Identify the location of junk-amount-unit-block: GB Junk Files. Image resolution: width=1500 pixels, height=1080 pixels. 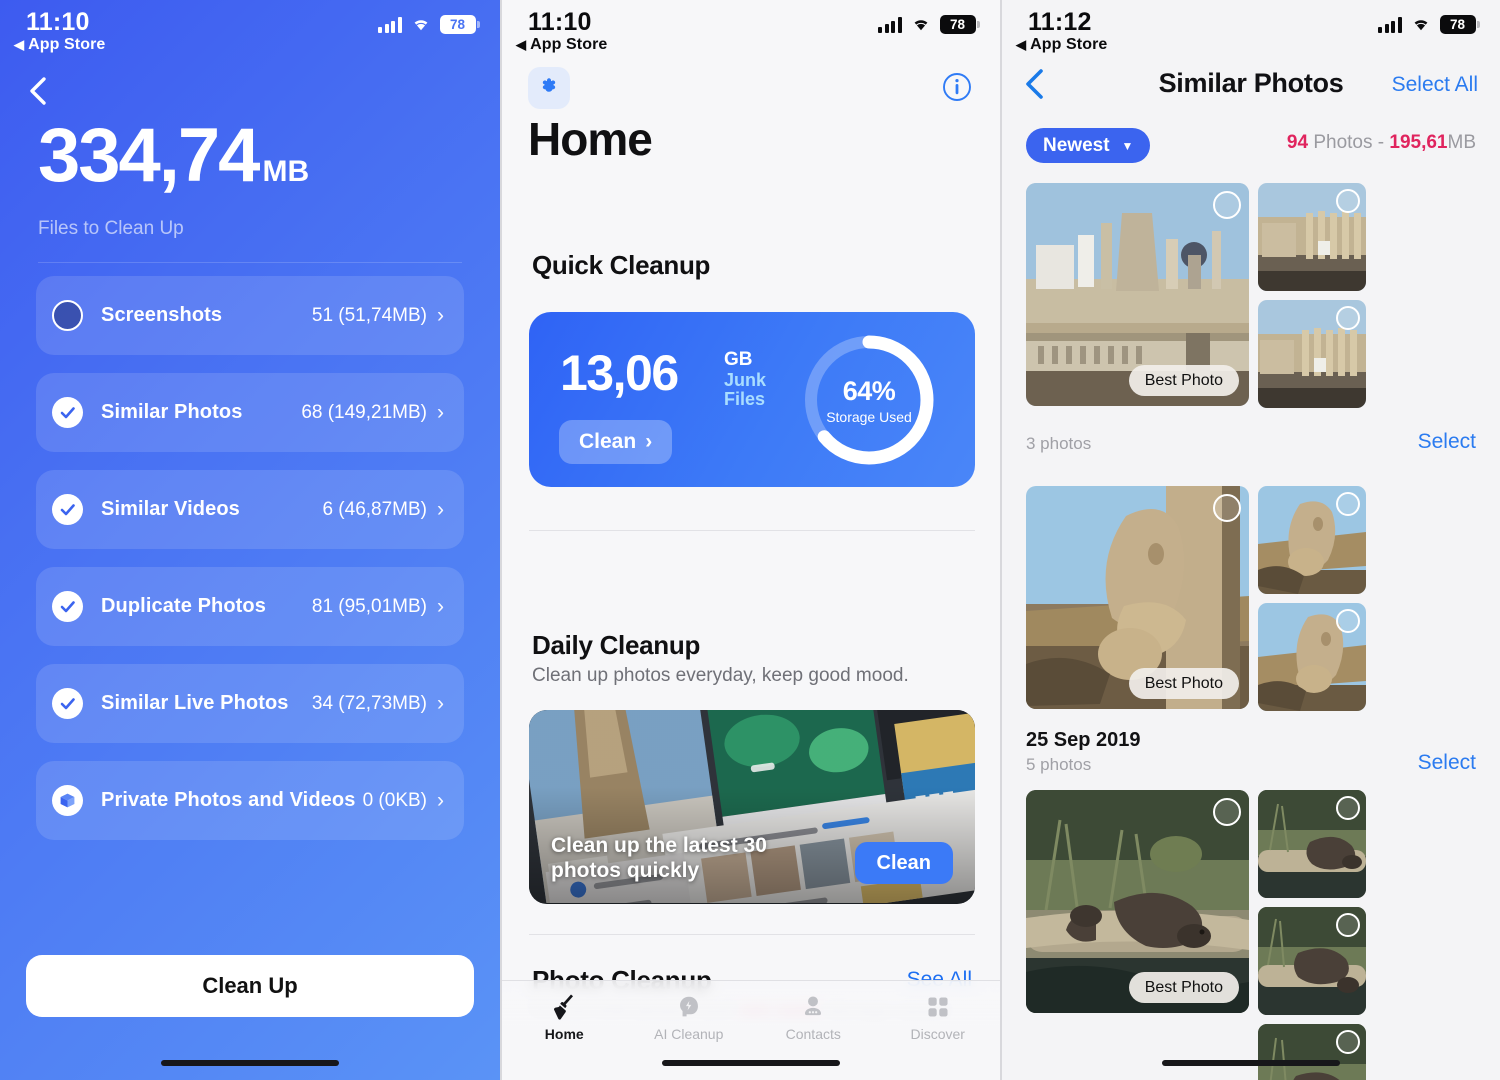
(745, 379).